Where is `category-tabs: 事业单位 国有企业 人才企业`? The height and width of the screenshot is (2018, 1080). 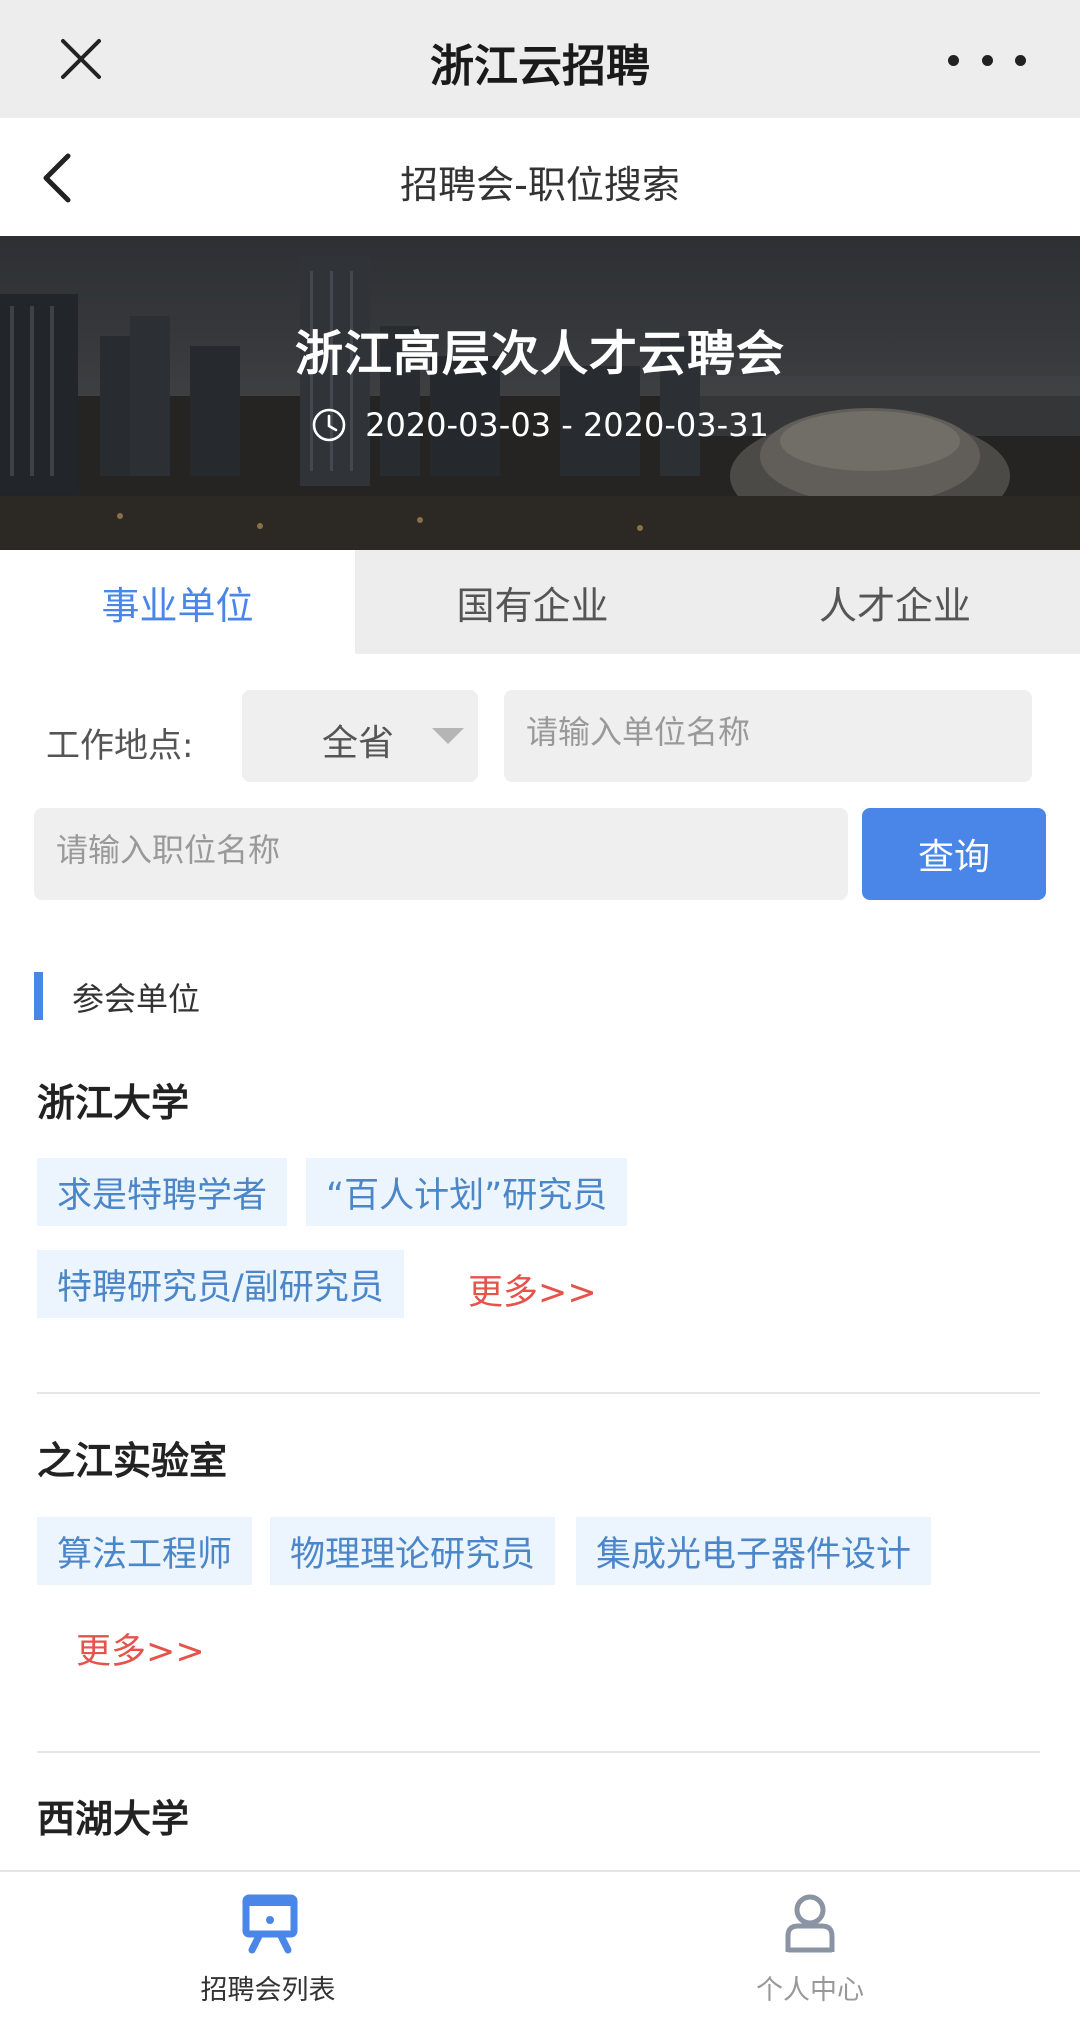
category-tabs: 事业单位 国有企业 人才企业 is located at coordinates (540, 602).